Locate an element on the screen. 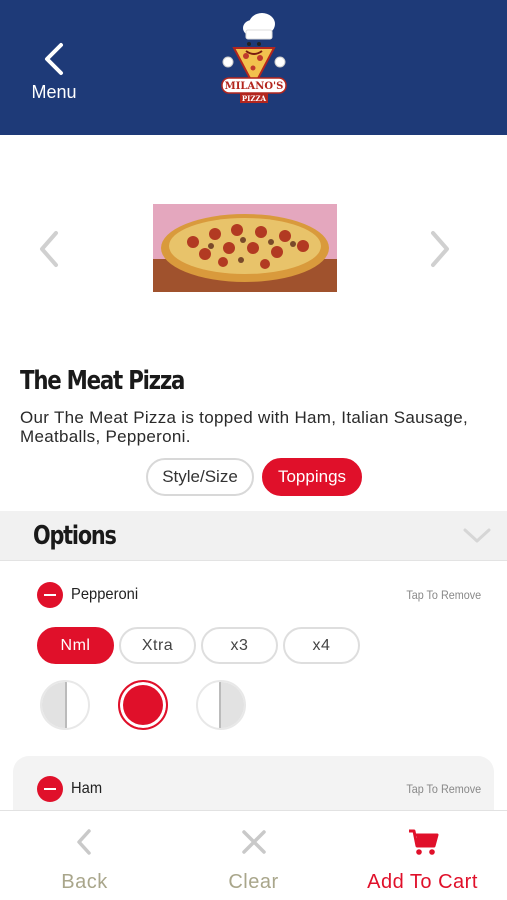 The width and height of the screenshot is (507, 900). chevron-down-icon is located at coordinates (477, 535).